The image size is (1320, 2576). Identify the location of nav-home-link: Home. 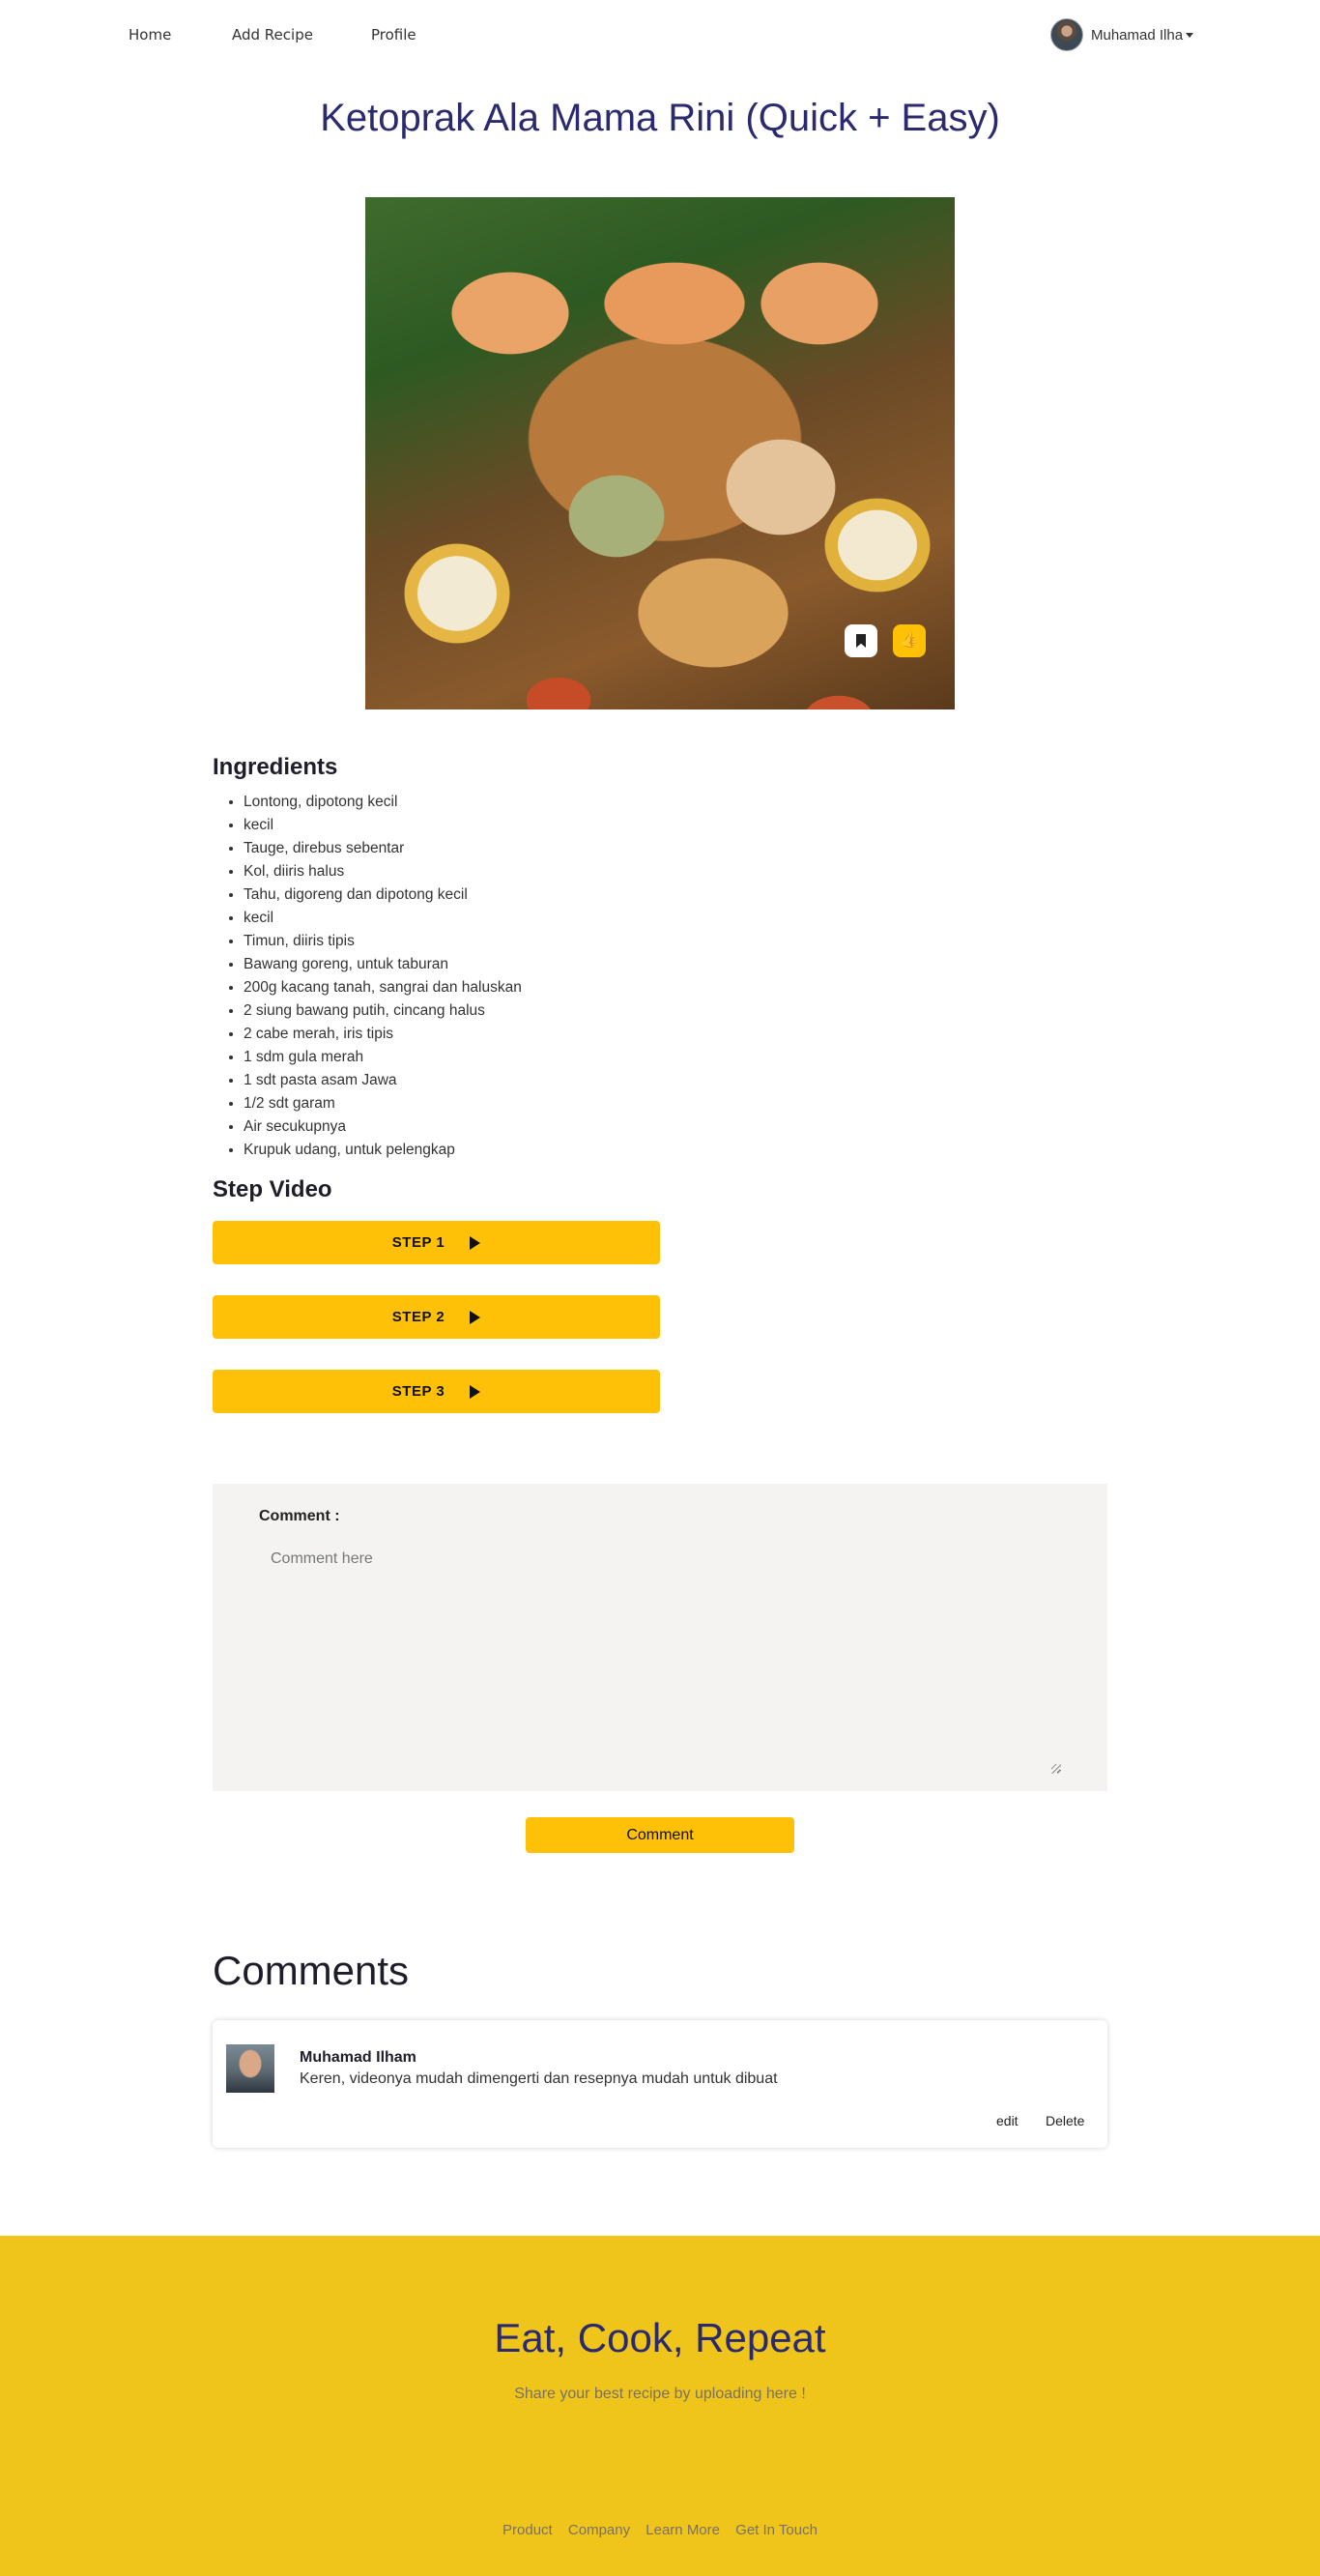
(150, 34).